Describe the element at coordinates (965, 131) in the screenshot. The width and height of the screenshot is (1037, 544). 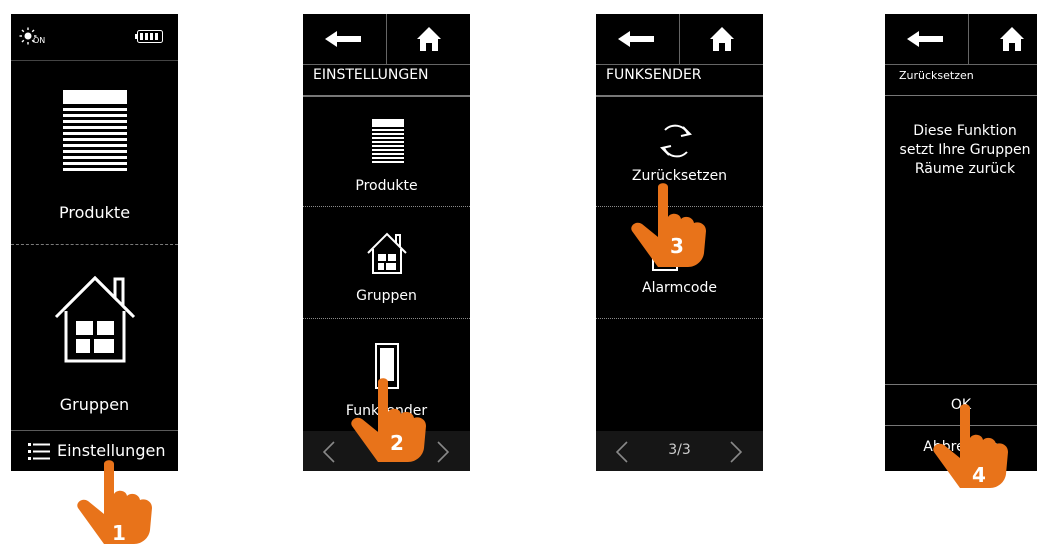
I see `message-line: Diese Funktion` at that location.